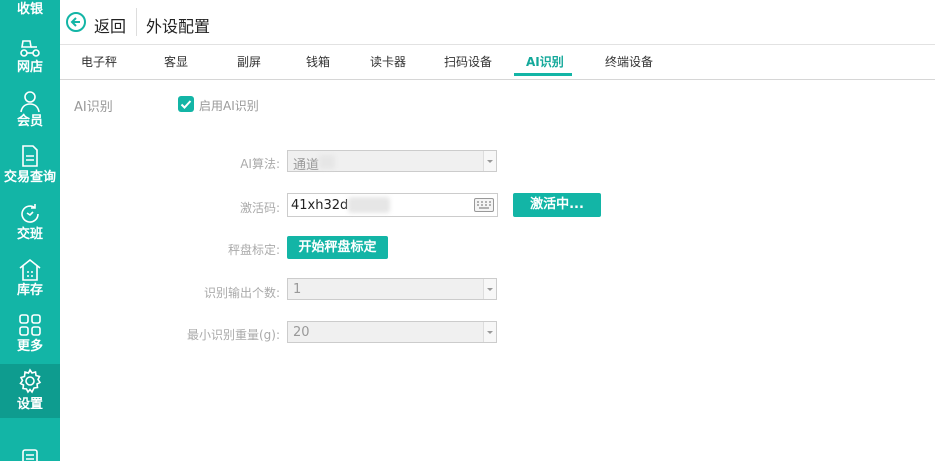 The image size is (935, 461). I want to click on book-icon, so click(30, 454).